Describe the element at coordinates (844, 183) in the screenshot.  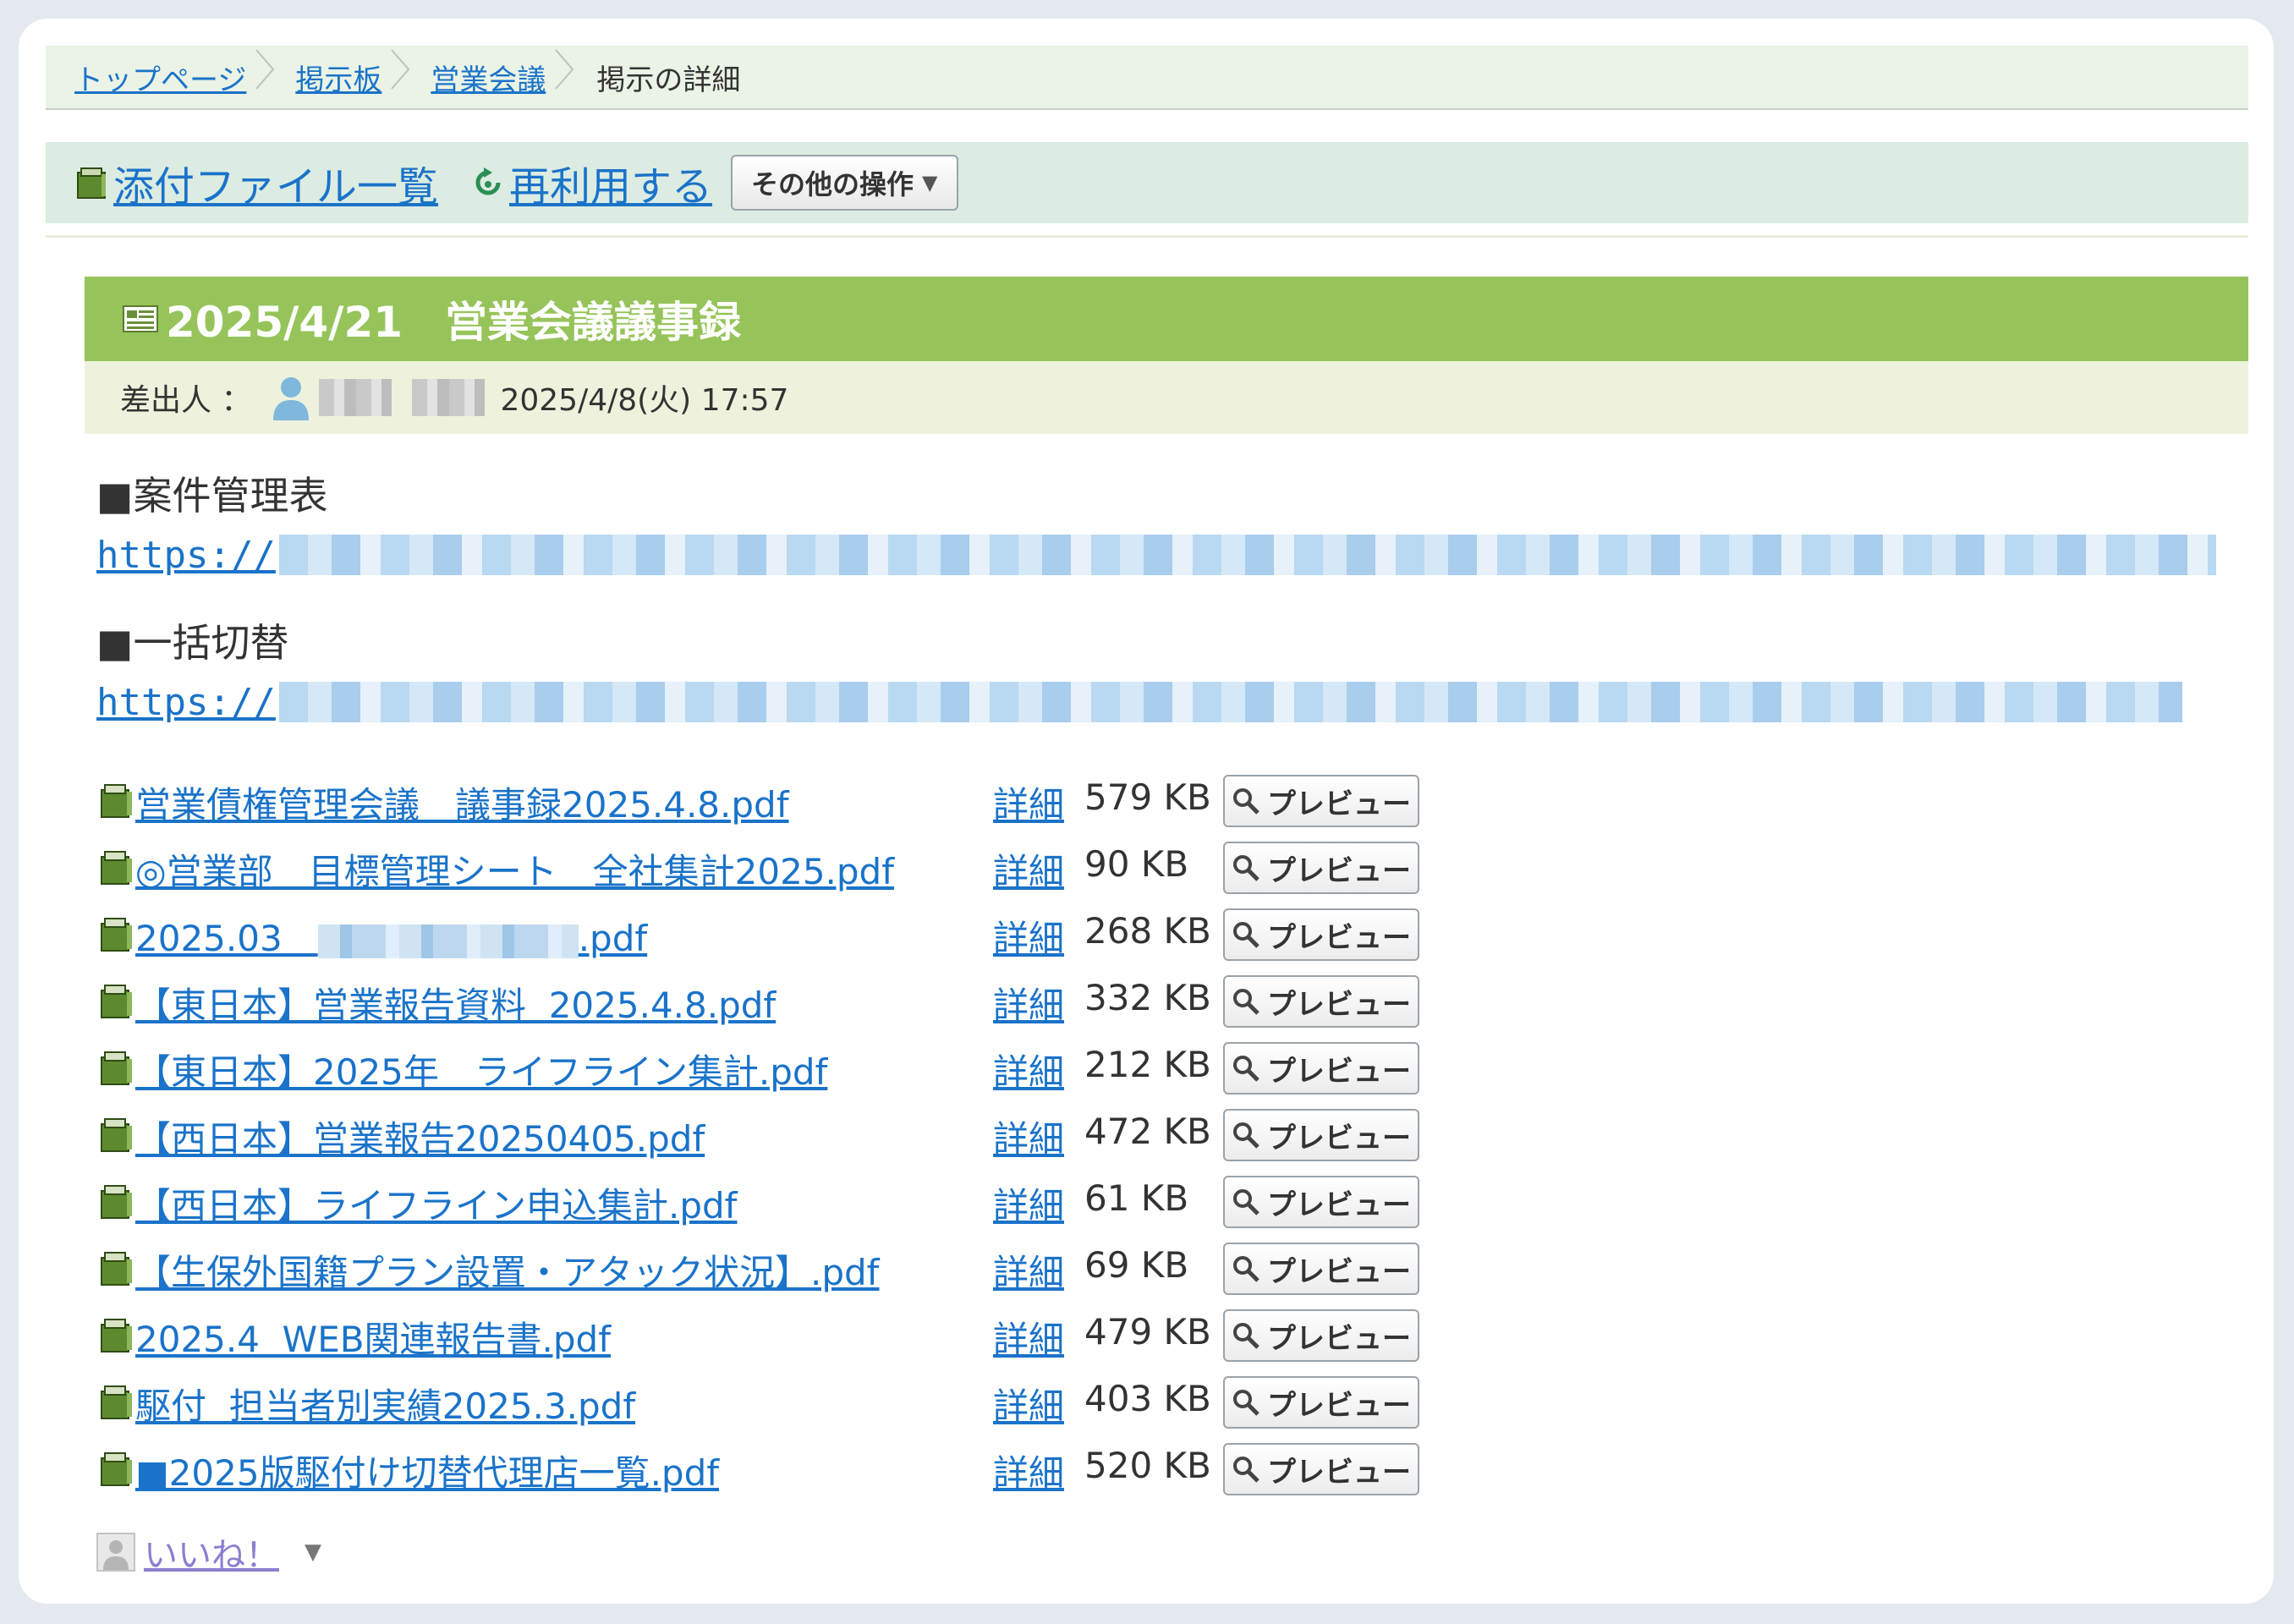
I see `other-operations-dropdown: その他の操作 ▼` at that location.